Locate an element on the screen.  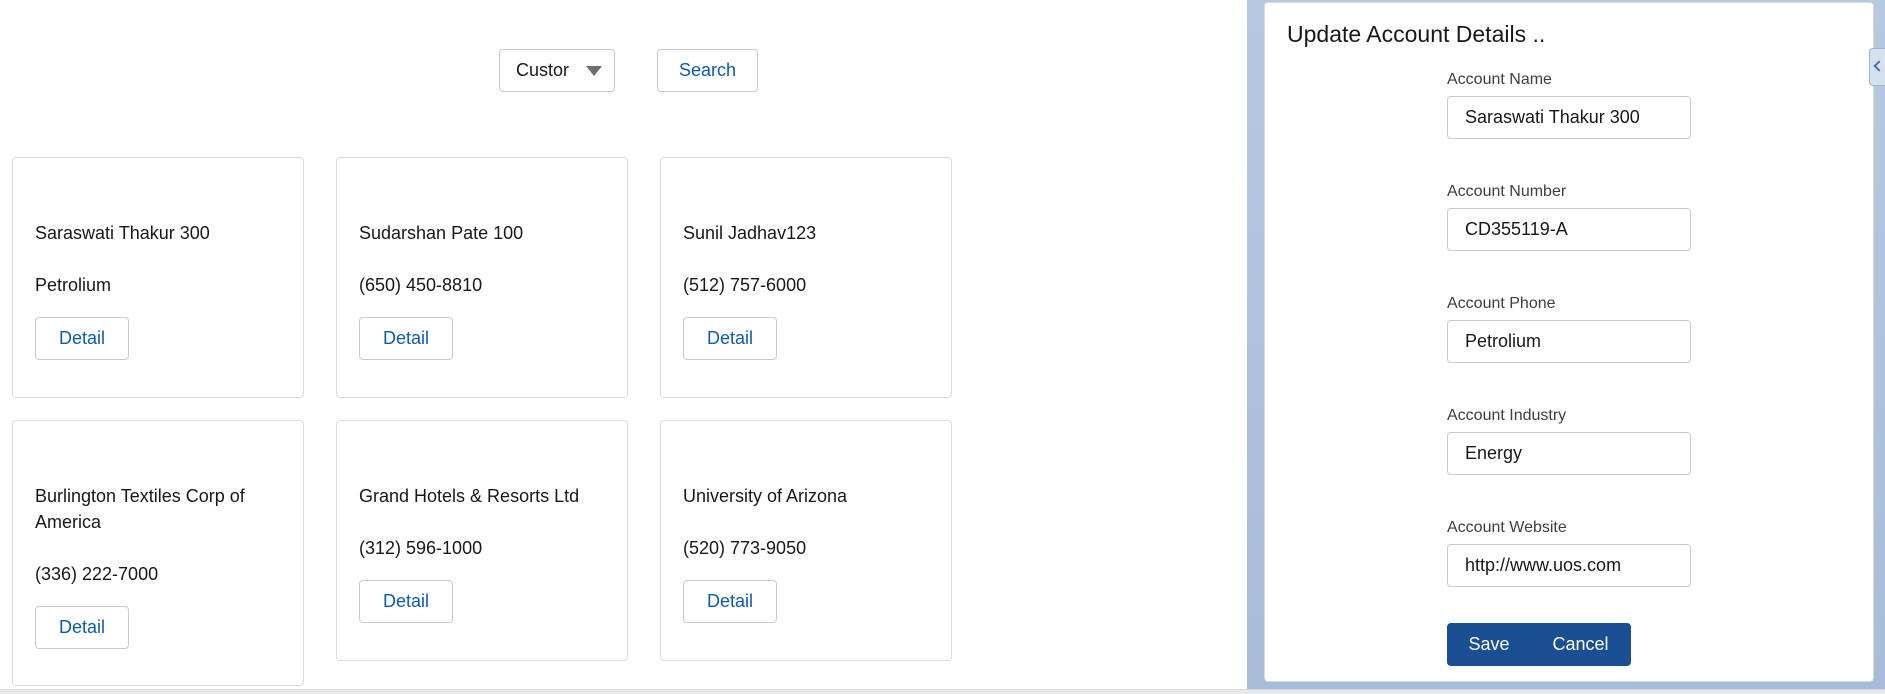
chevron-down-icon is located at coordinates (594, 71).